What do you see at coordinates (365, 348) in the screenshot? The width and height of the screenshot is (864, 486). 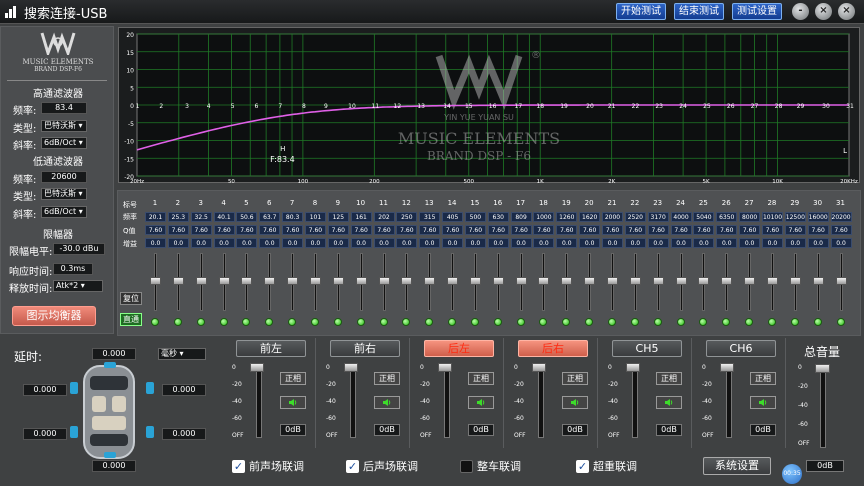 I see `channel-name-button: 前右` at bounding box center [365, 348].